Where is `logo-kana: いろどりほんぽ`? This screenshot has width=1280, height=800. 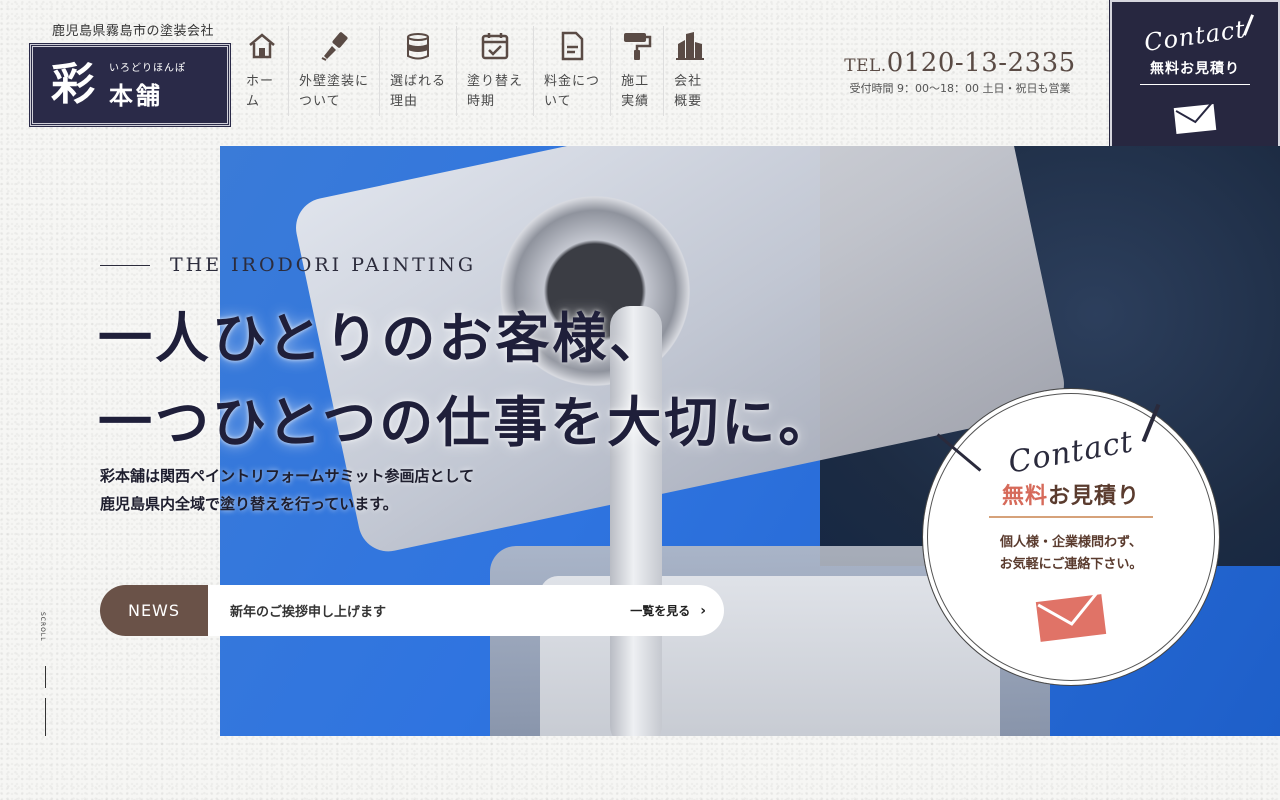
logo-kana: いろどりほんぽ is located at coordinates (147, 68).